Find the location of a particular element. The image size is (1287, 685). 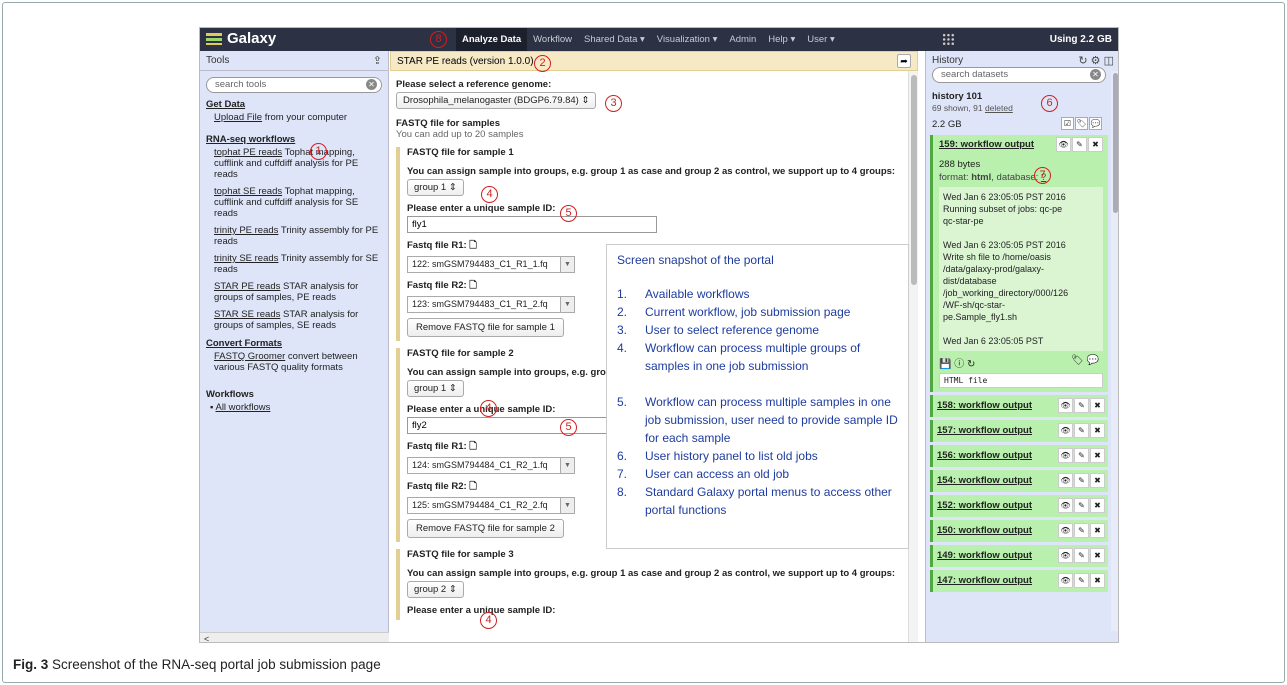

nav-workflow: Workflow is located at coordinates (552, 39).